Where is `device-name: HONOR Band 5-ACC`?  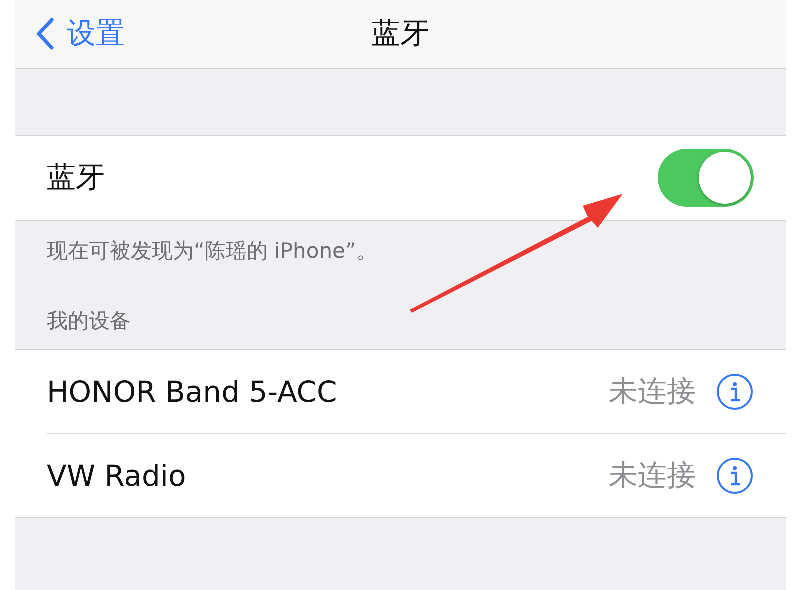 device-name: HONOR Band 5-ACC is located at coordinates (328, 391).